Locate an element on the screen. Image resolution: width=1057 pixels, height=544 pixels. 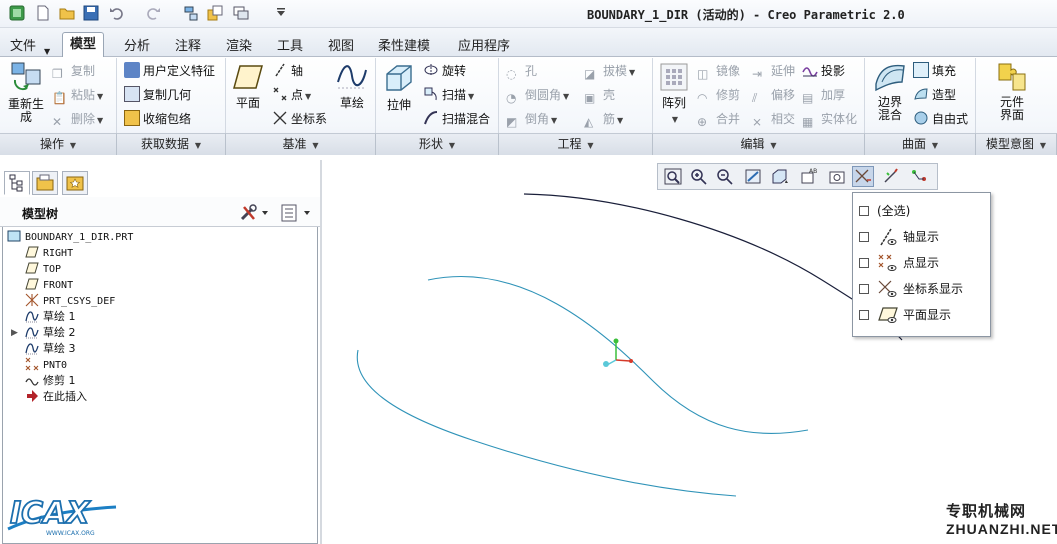
tab-flexible-modeling: 柔性建模 is located at coordinates (404, 46).